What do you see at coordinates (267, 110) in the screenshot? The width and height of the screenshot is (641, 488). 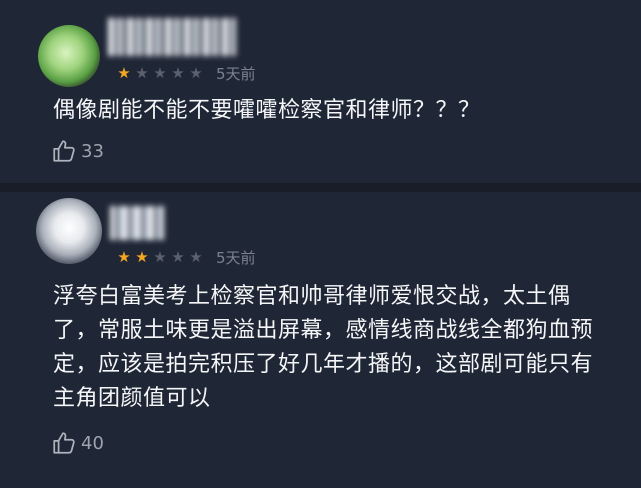 I see `review-text: 偶像剧能不能不要嚯嚯检察官和律师？？？` at bounding box center [267, 110].